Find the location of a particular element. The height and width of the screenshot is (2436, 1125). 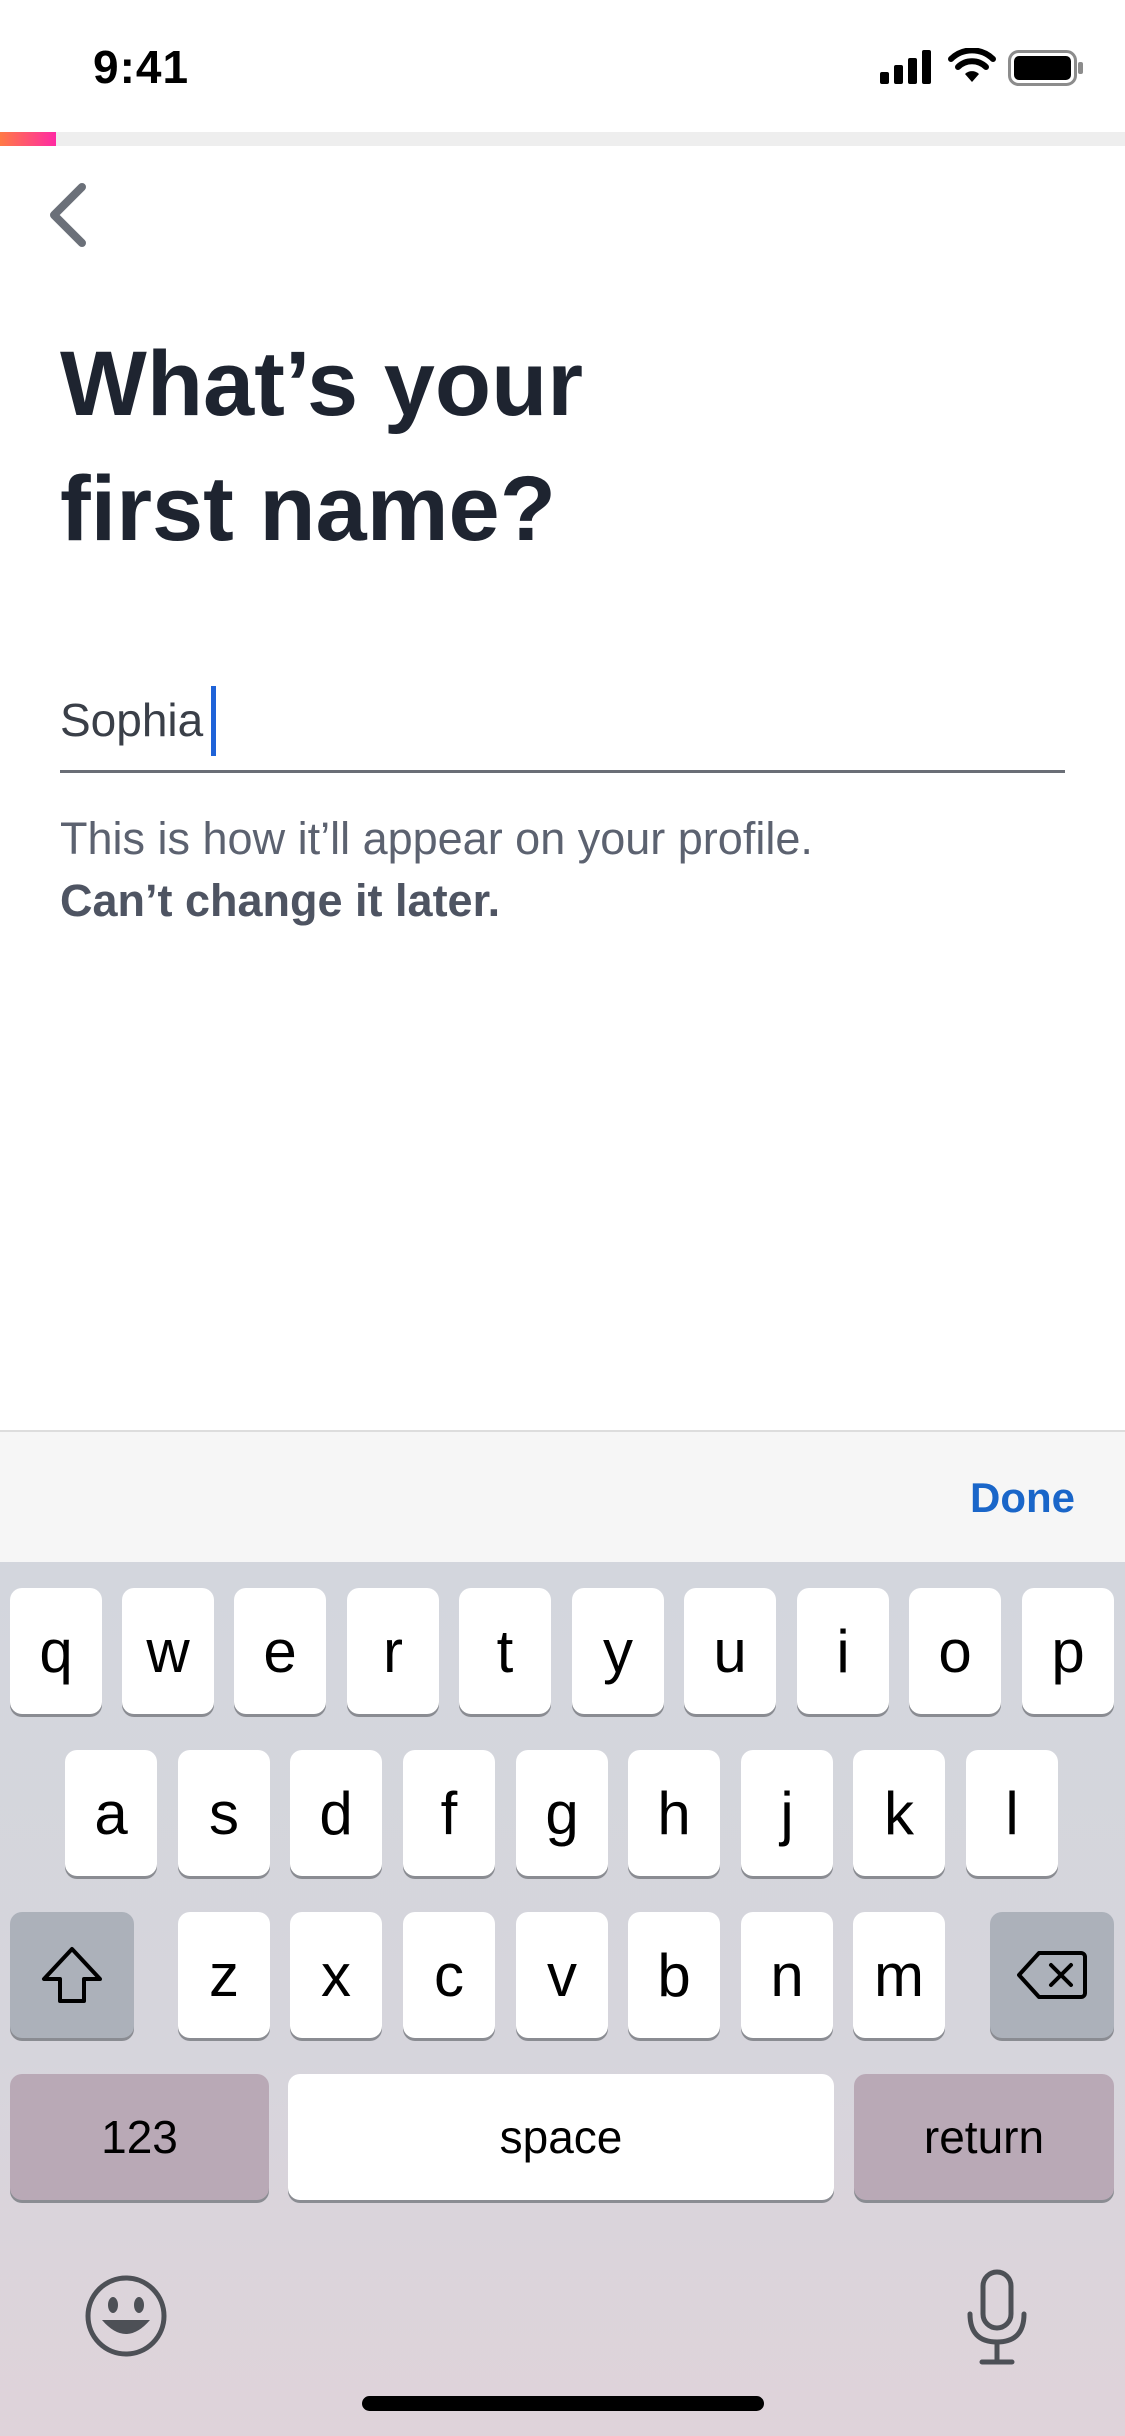

key-i: i is located at coordinates (843, 1651).